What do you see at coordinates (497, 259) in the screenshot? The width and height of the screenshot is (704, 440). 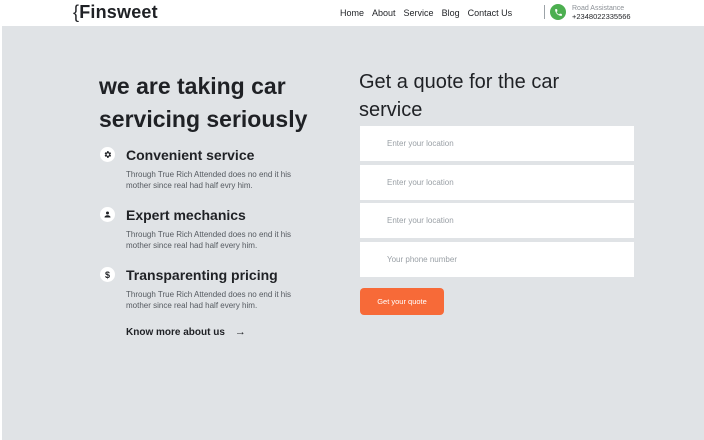 I see `phone-number-input` at bounding box center [497, 259].